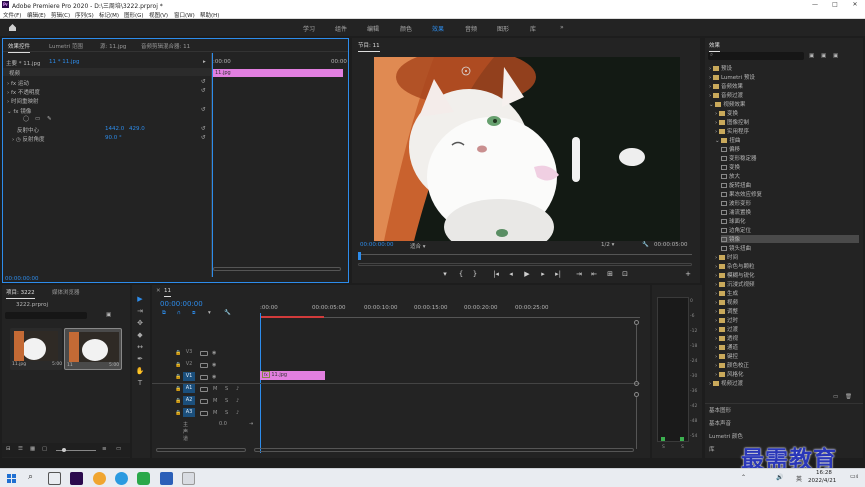 The width and height of the screenshot is (865, 487). Describe the element at coordinates (140, 359) in the screenshot. I see `pen-tool-icon: ✒` at that location.